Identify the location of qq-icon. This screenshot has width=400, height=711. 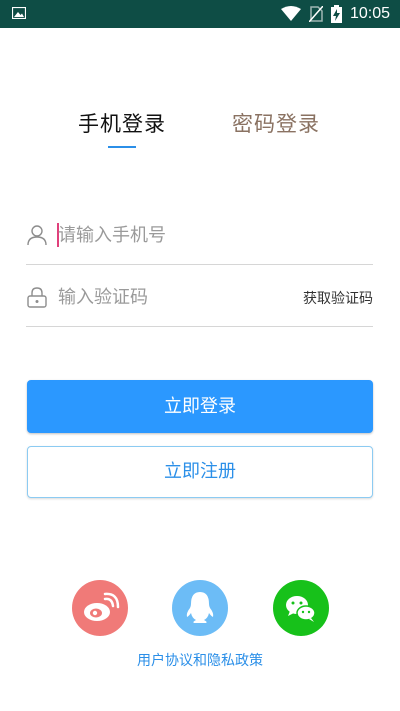
(200, 607).